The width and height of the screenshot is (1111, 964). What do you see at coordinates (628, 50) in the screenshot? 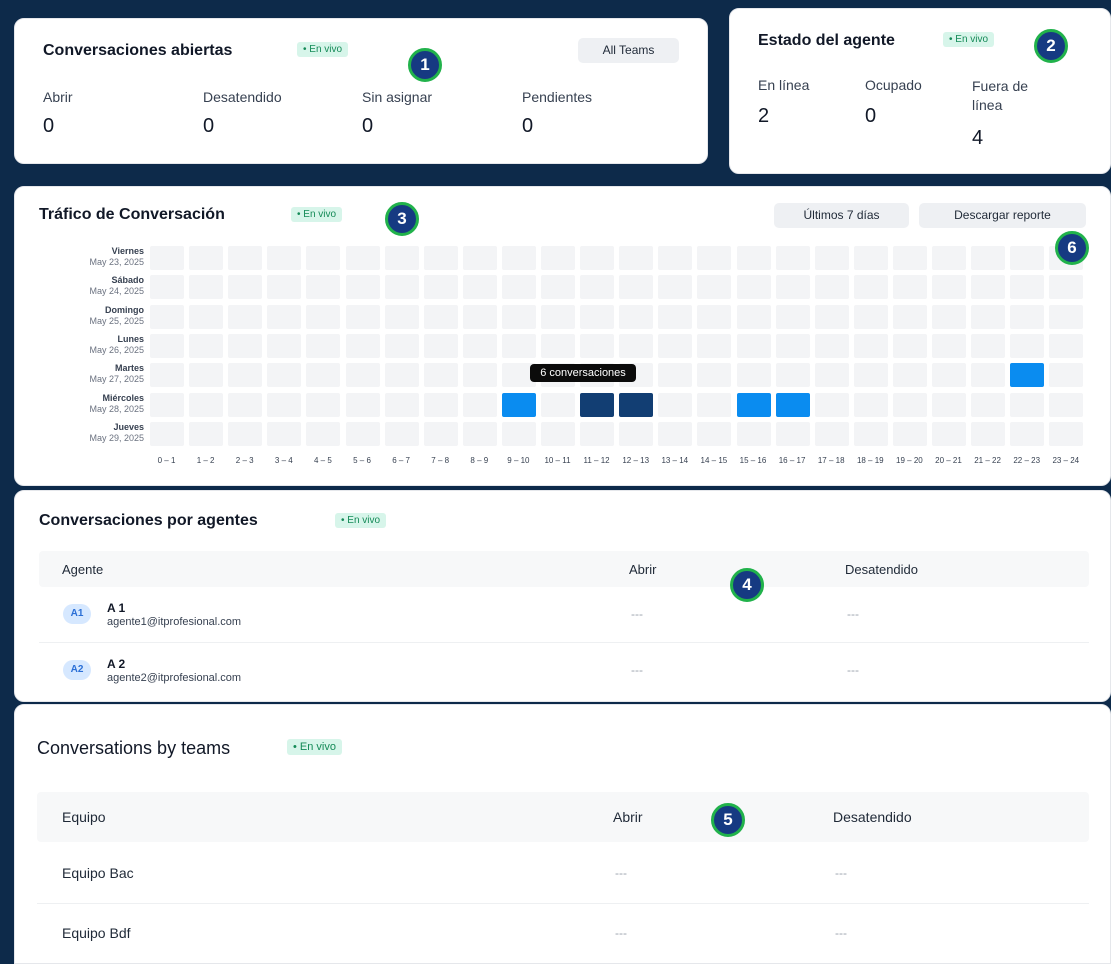
I see `team-filter-button: All Teams` at bounding box center [628, 50].